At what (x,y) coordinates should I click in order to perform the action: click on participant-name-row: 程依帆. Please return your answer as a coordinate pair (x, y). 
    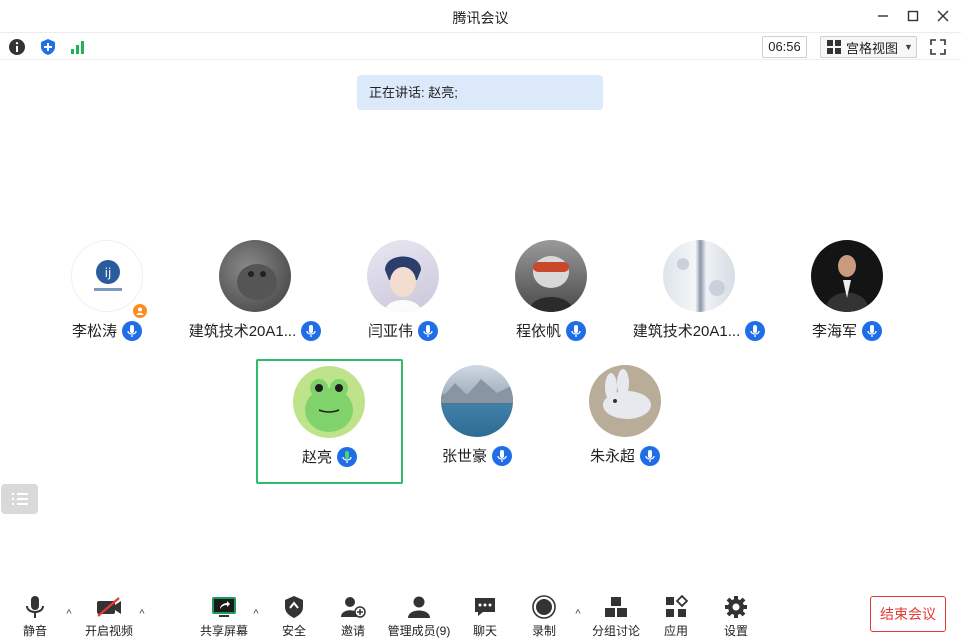
    Looking at the image, I should click on (551, 330).